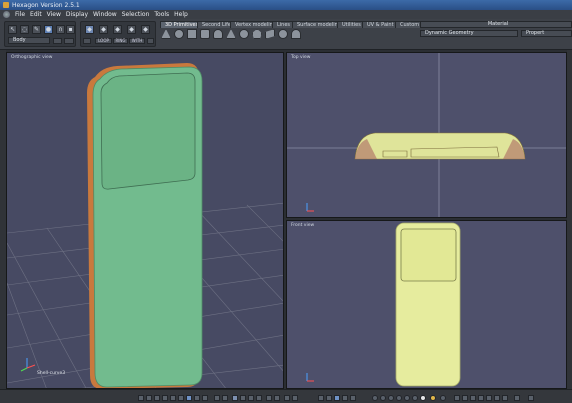 This screenshot has height=403, width=572. Describe the element at coordinates (287, 398) in the screenshot. I see `frame-icon` at that location.